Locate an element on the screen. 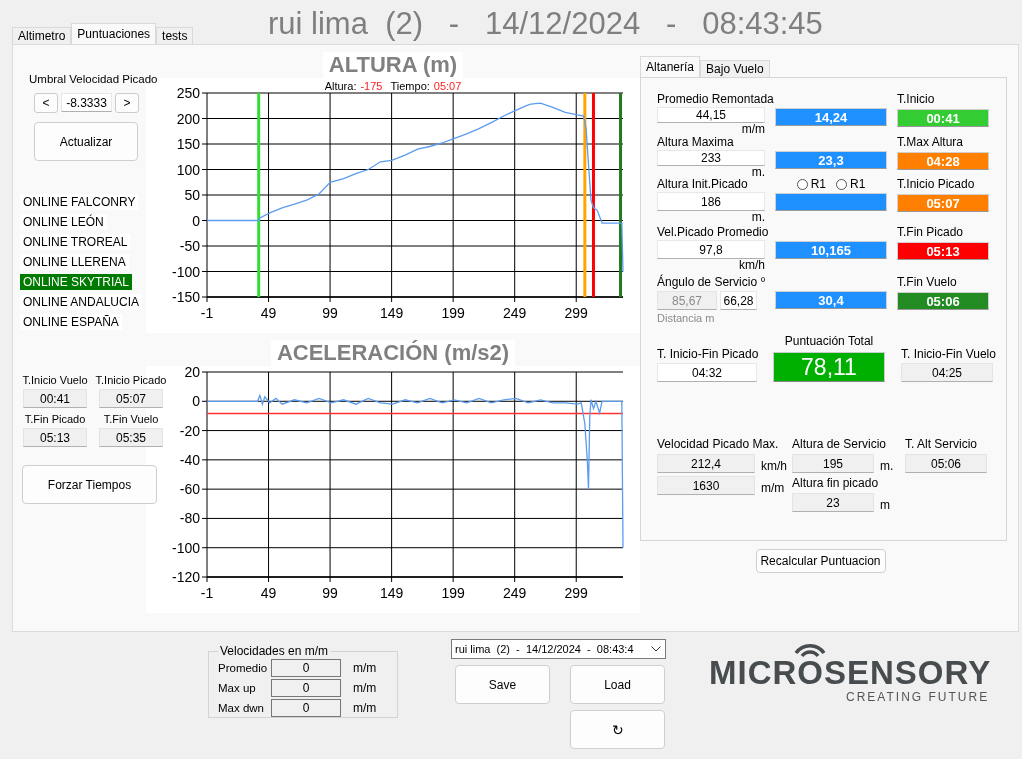  field-label: Altura de Servicio is located at coordinates (839, 444).